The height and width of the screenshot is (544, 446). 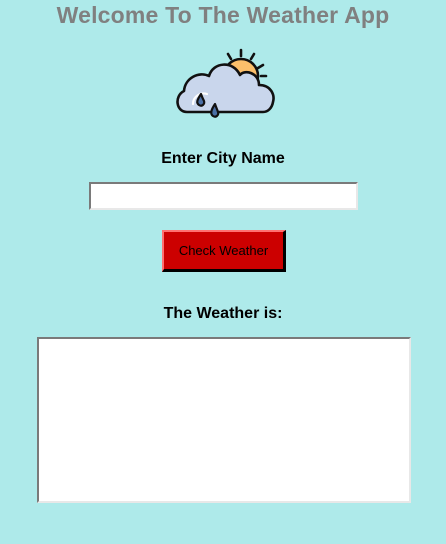 I want to click on city-label: Enter City Name, so click(x=223, y=158).